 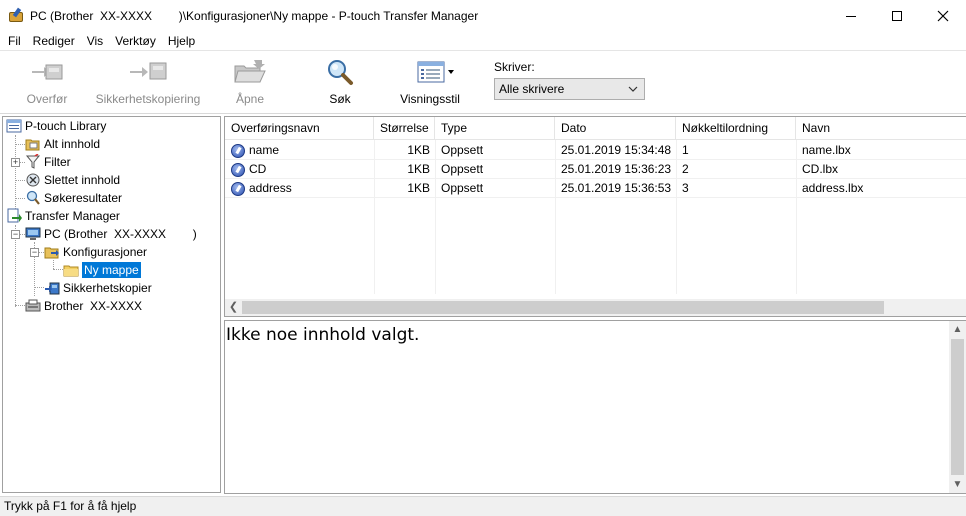 I want to click on app-icon, so click(x=16, y=15).